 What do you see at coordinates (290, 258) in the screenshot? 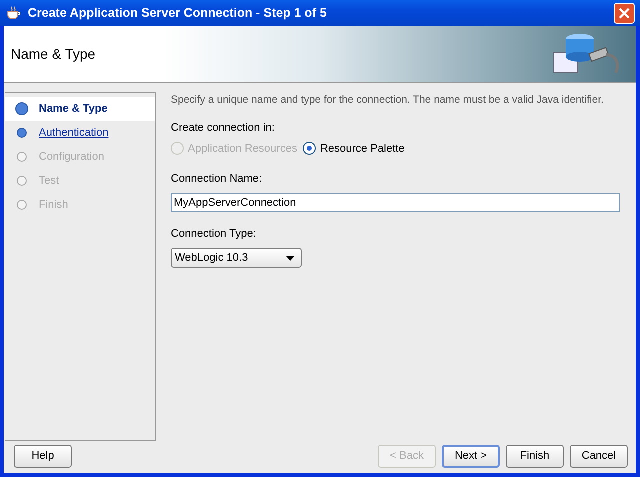
I see `caret-icon` at bounding box center [290, 258].